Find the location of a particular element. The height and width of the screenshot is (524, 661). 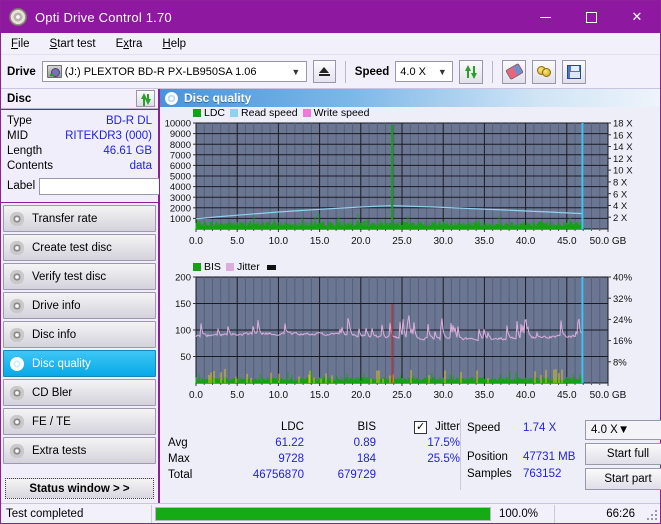

svg-text: 5.0 is located at coordinates (237, 395).